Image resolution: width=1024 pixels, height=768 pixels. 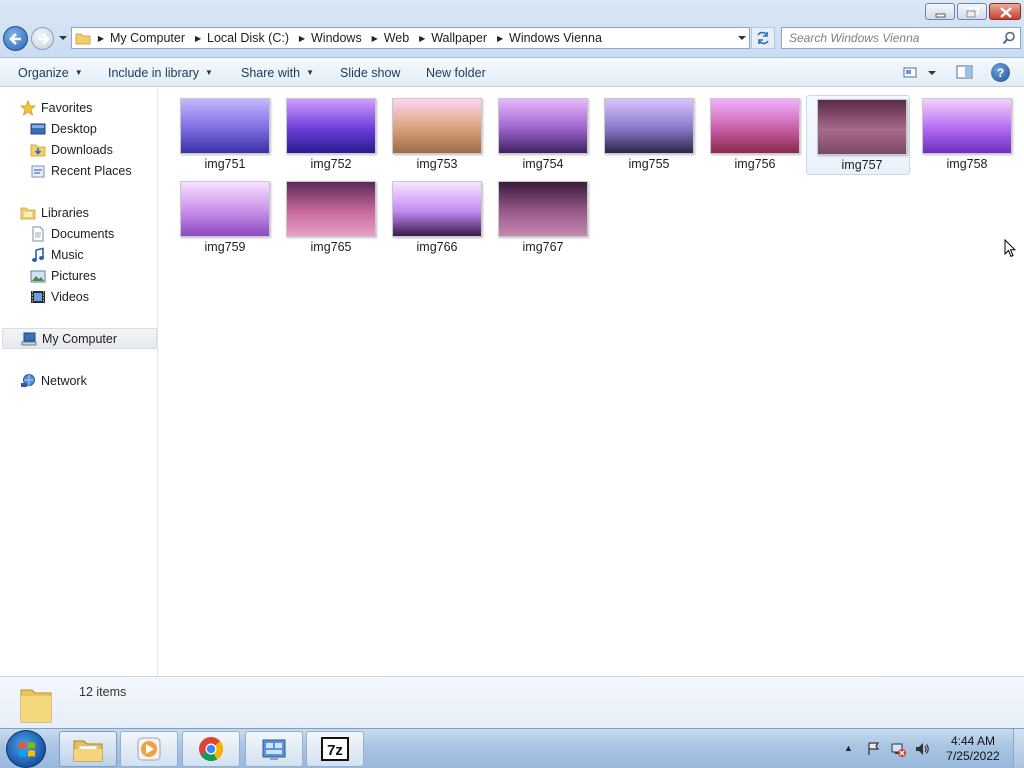 I want to click on taskbar-chrome, so click(x=211, y=749).